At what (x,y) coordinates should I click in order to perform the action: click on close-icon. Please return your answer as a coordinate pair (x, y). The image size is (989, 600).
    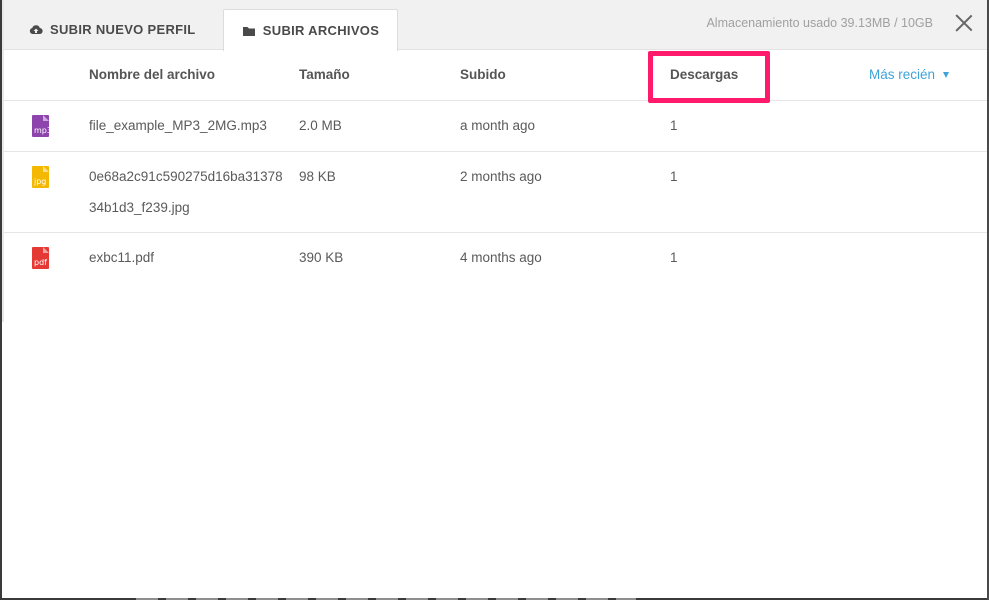
    Looking at the image, I should click on (964, 23).